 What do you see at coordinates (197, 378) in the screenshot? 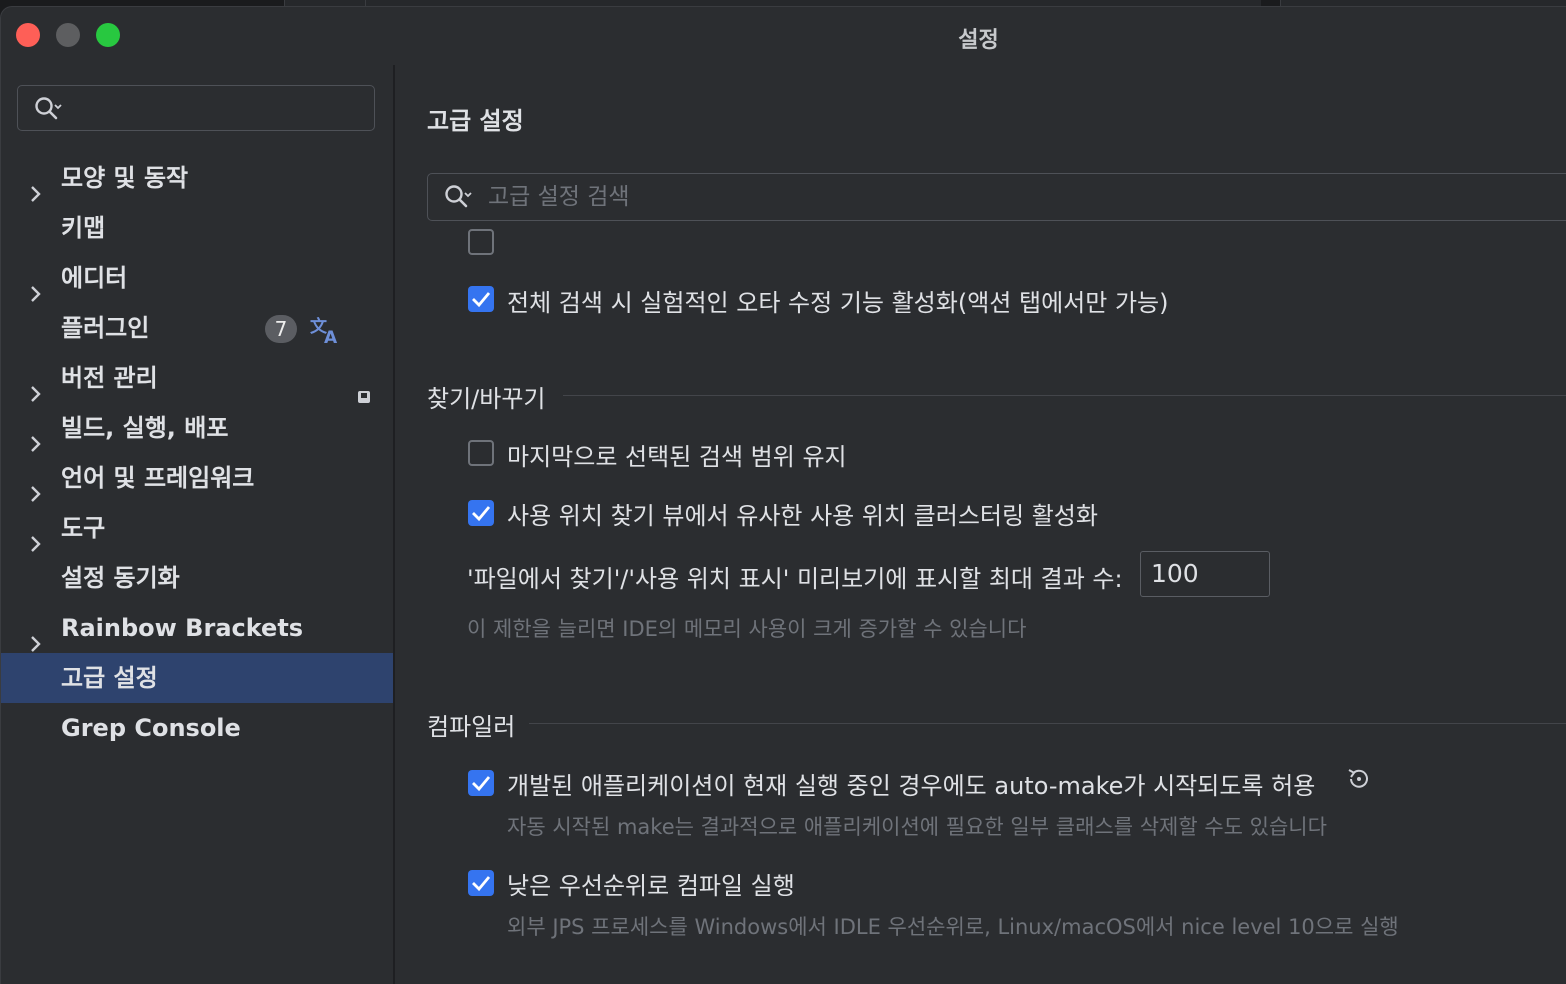
I see `sidebar-item-version-control: 버전 관리` at bounding box center [197, 378].